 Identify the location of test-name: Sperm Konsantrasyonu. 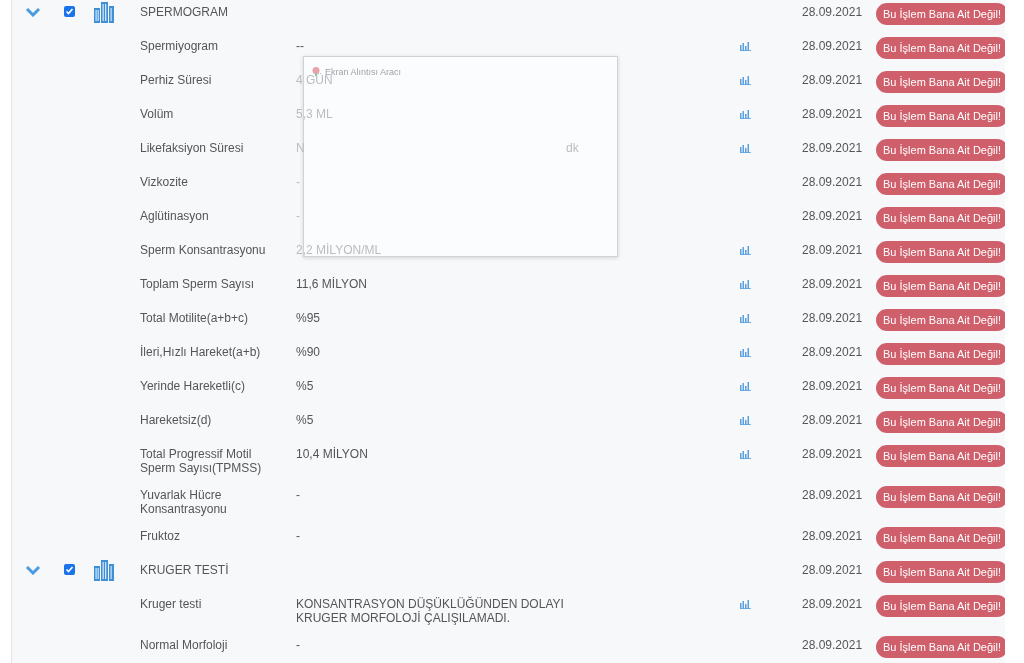
(203, 251).